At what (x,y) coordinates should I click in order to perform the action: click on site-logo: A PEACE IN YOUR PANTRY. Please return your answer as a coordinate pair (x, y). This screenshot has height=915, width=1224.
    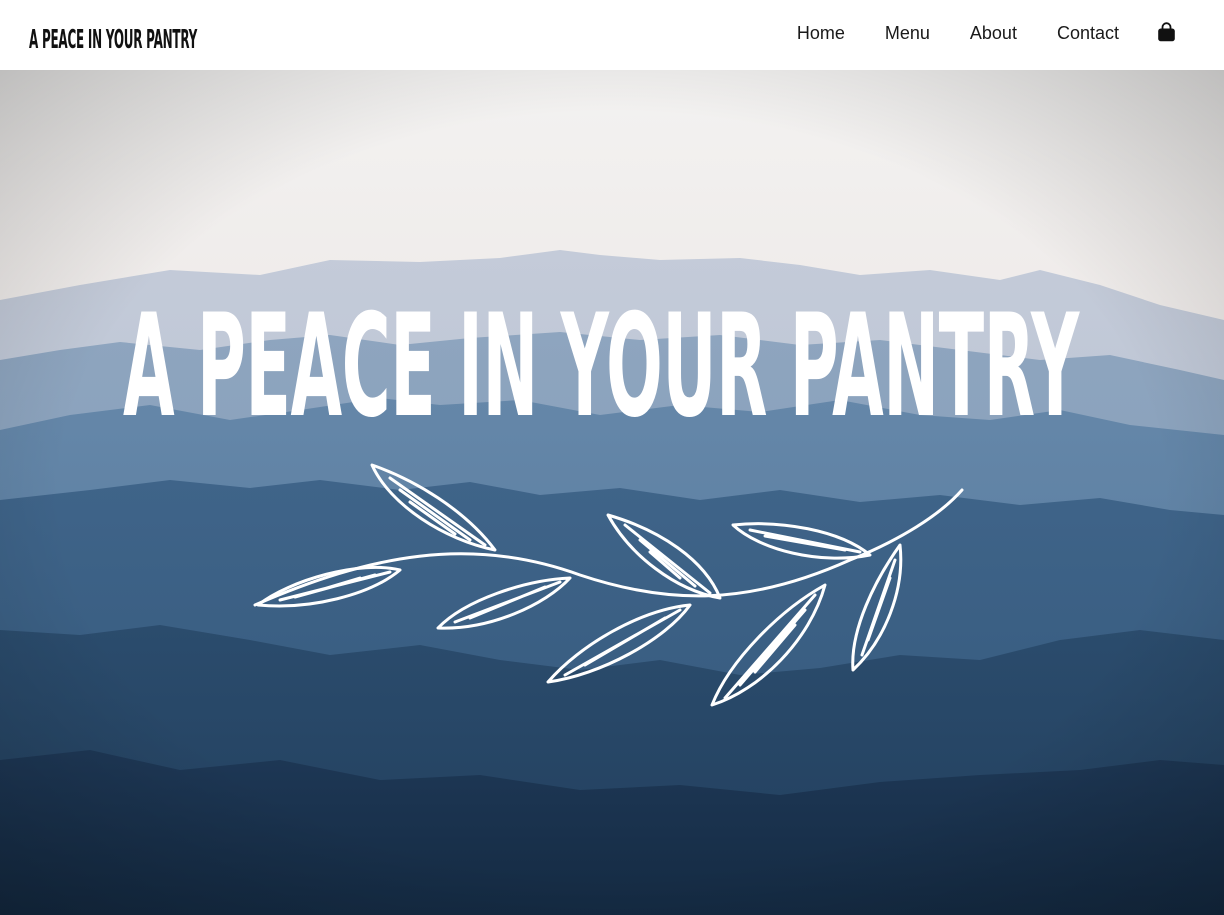
    Looking at the image, I should click on (113, 40).